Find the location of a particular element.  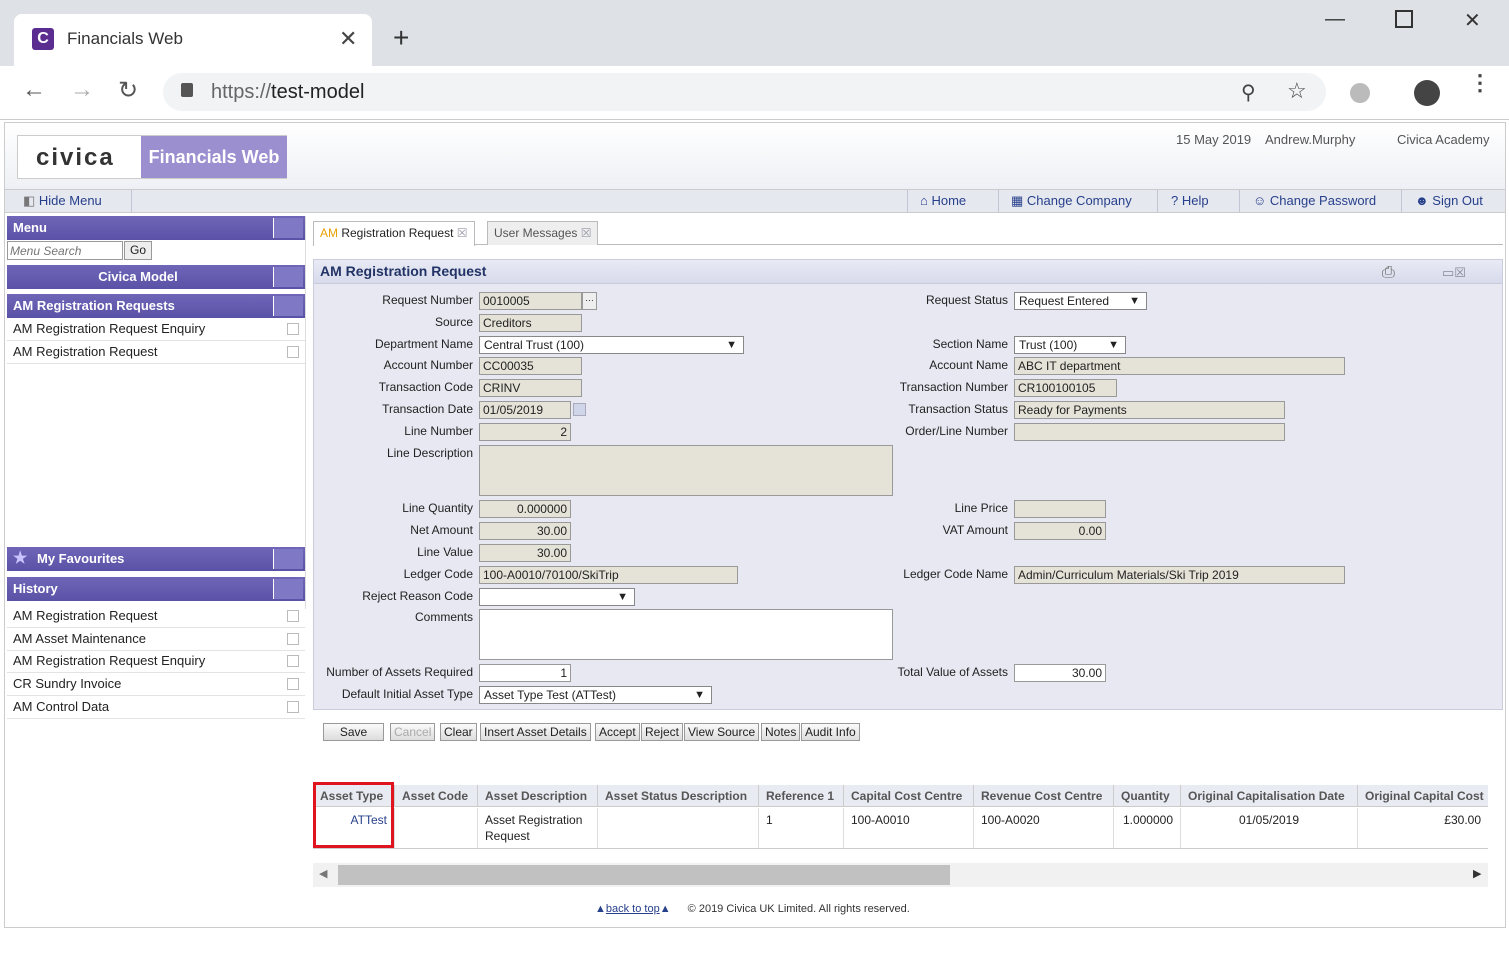

transaction-number-field: CR100100105 is located at coordinates (1065, 388).